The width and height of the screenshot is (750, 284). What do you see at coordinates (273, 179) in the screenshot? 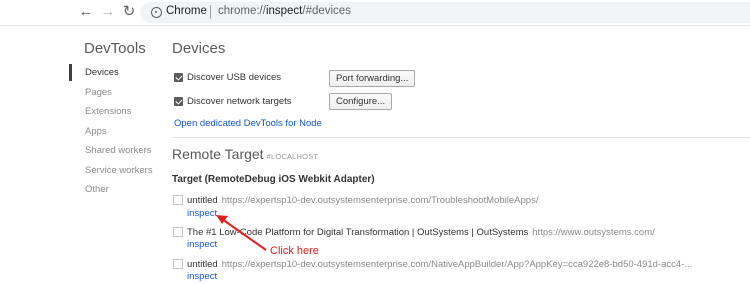
I see `target-header: Target (RemoteDebug iOS Webkit Adapter)` at bounding box center [273, 179].